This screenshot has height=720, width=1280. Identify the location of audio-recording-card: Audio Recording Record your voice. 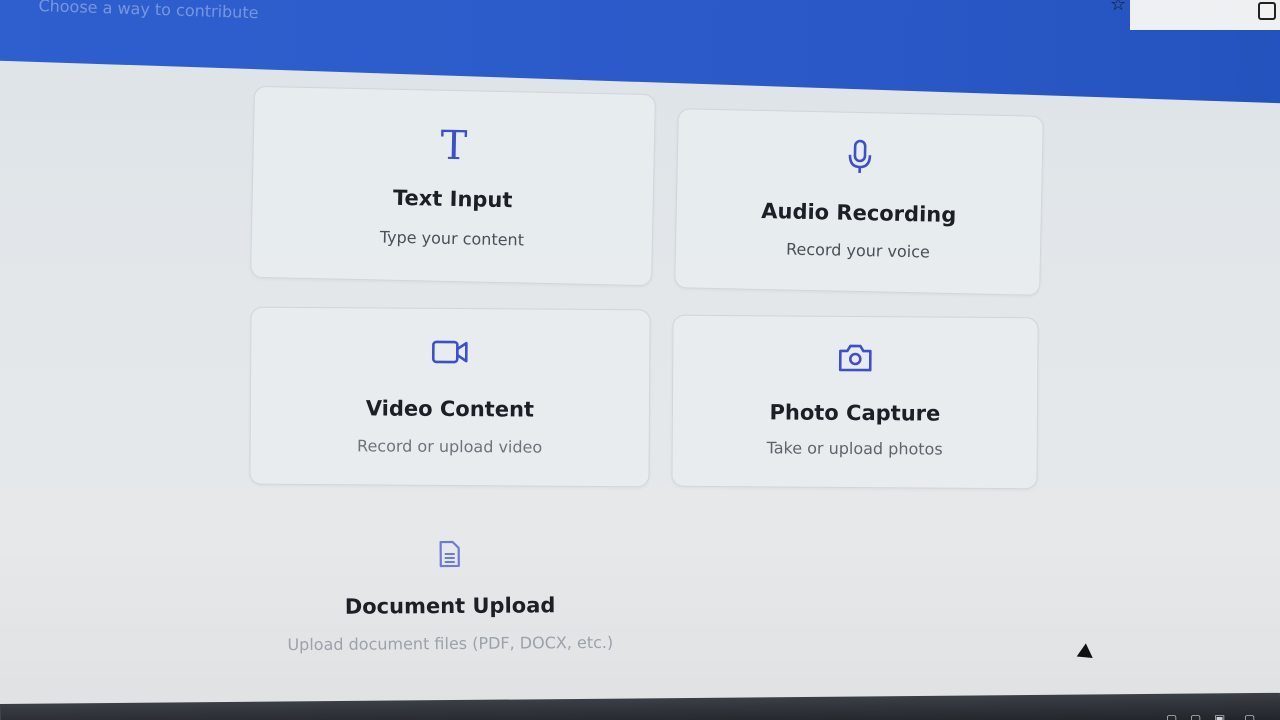
(859, 202).